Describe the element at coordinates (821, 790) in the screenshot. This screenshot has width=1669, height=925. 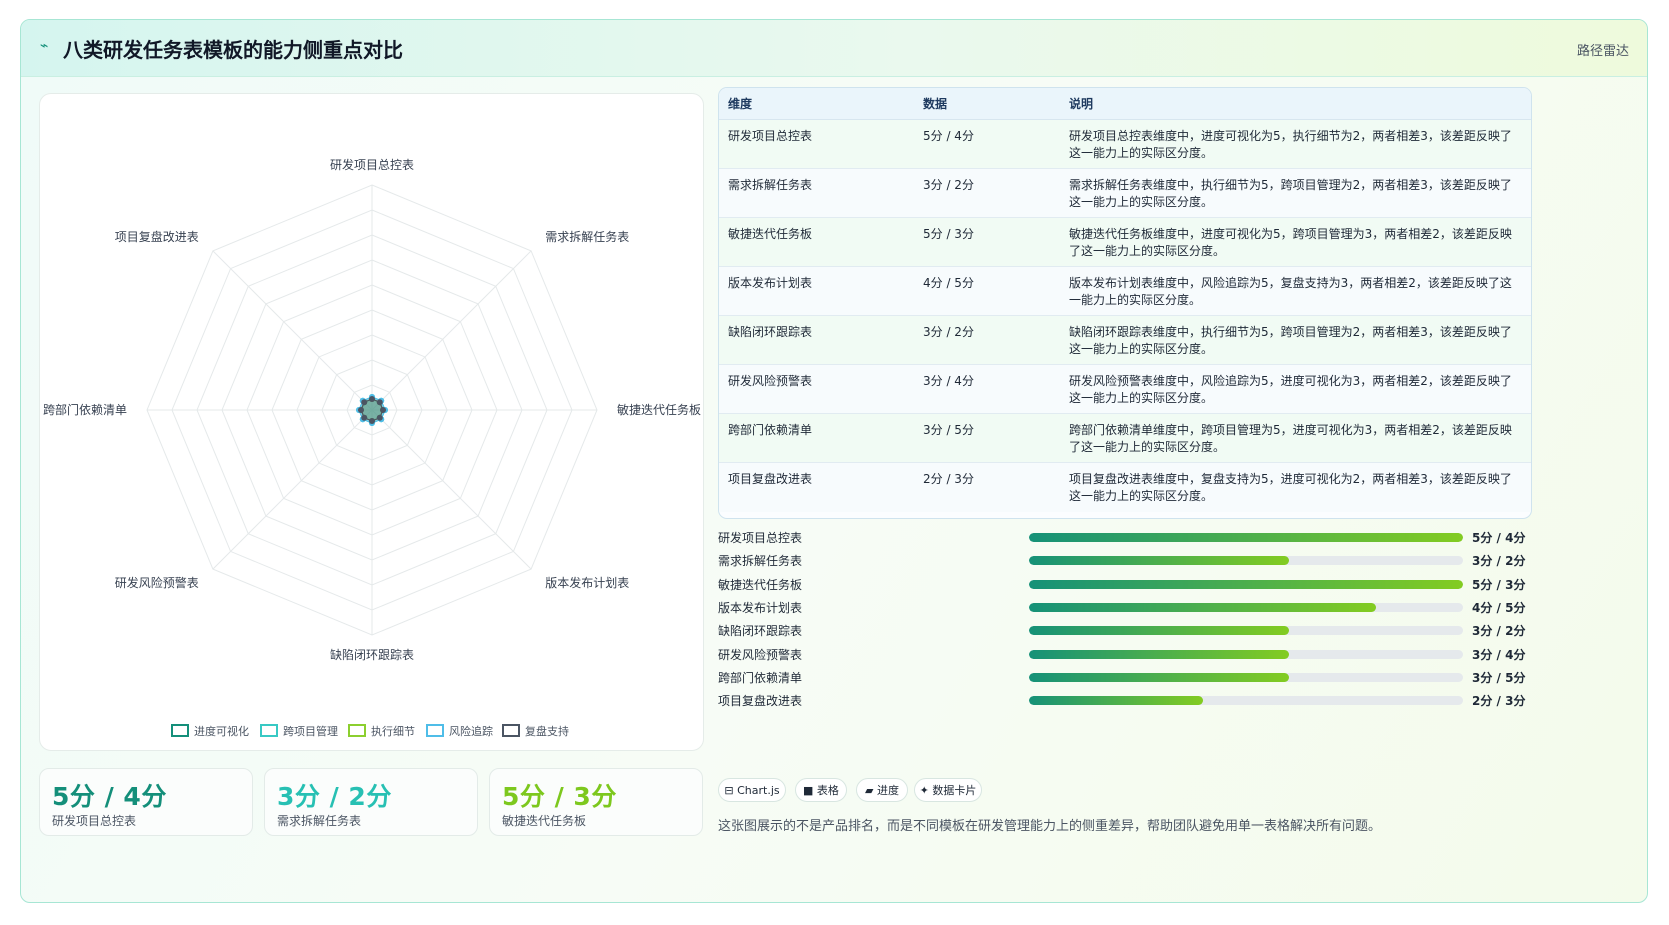
I see `chip-square: ■ 表格` at that location.